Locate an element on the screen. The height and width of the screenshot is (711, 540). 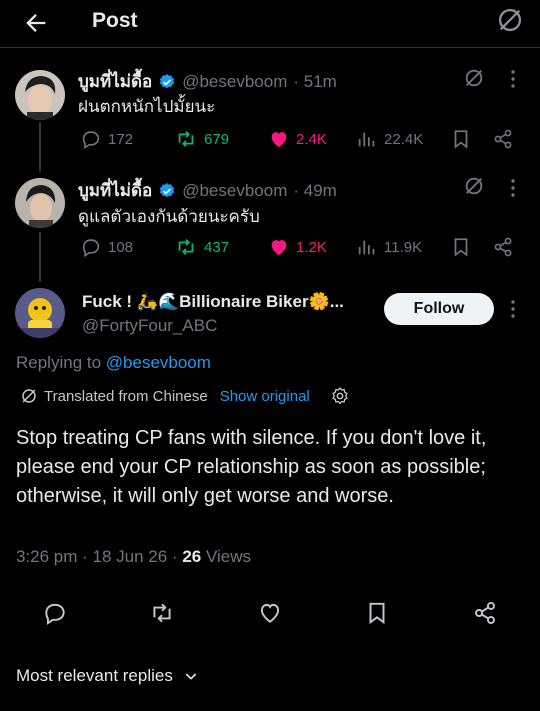
like-button: 1.2K is located at coordinates (297, 247).